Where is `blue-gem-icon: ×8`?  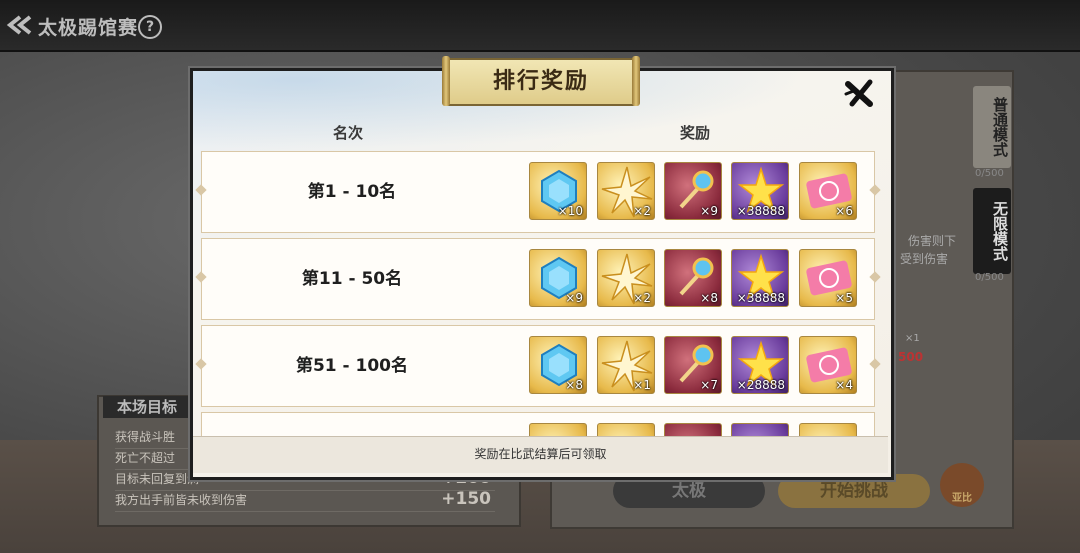
blue-gem-icon: ×8 is located at coordinates (558, 365).